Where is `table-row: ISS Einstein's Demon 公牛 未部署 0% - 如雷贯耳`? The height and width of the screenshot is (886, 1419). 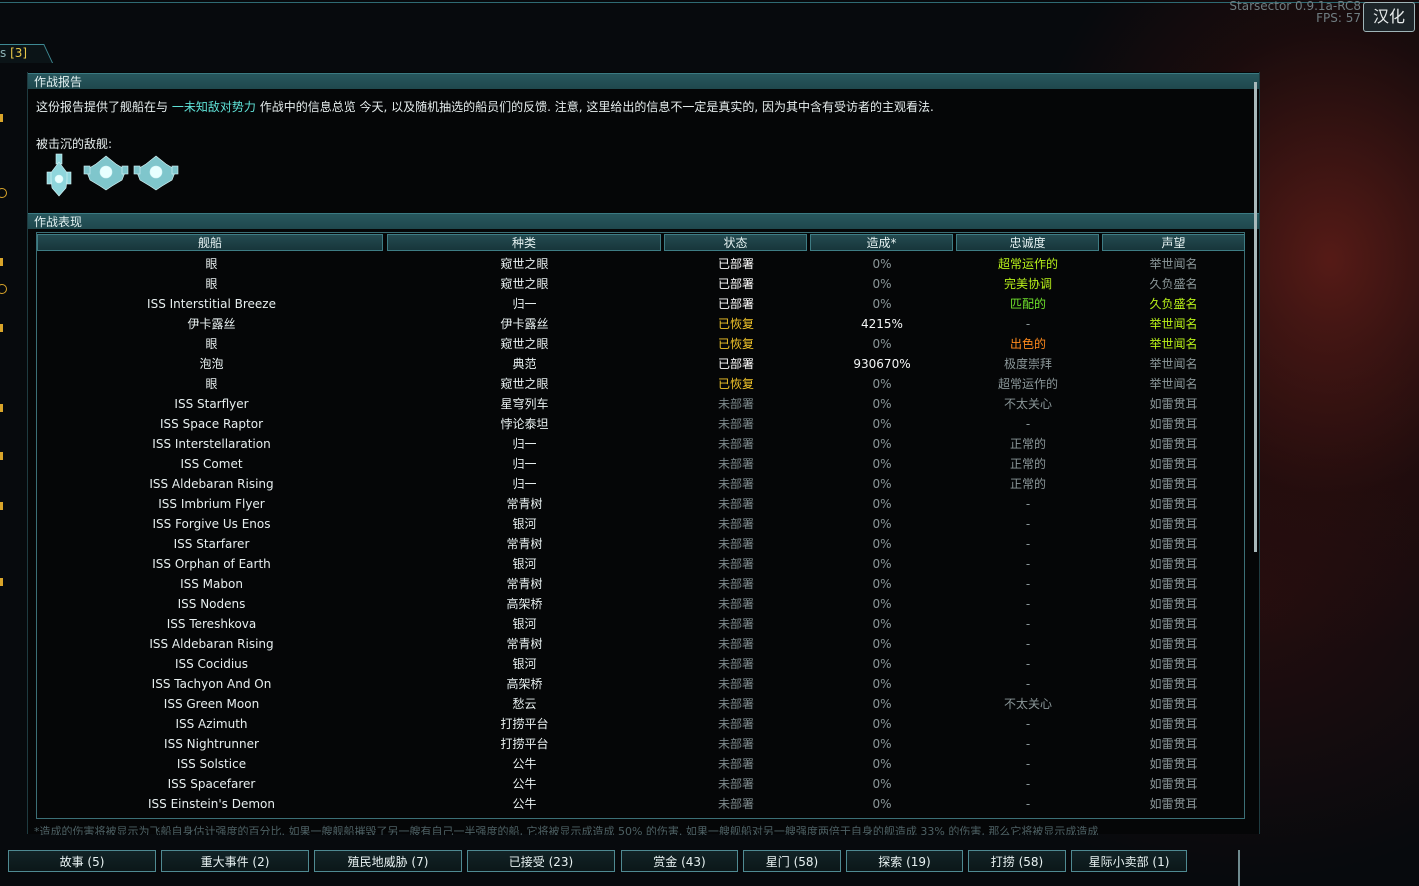 table-row: ISS Einstein's Demon 公牛 未部署 0% - 如雷贯耳 is located at coordinates (641, 804).